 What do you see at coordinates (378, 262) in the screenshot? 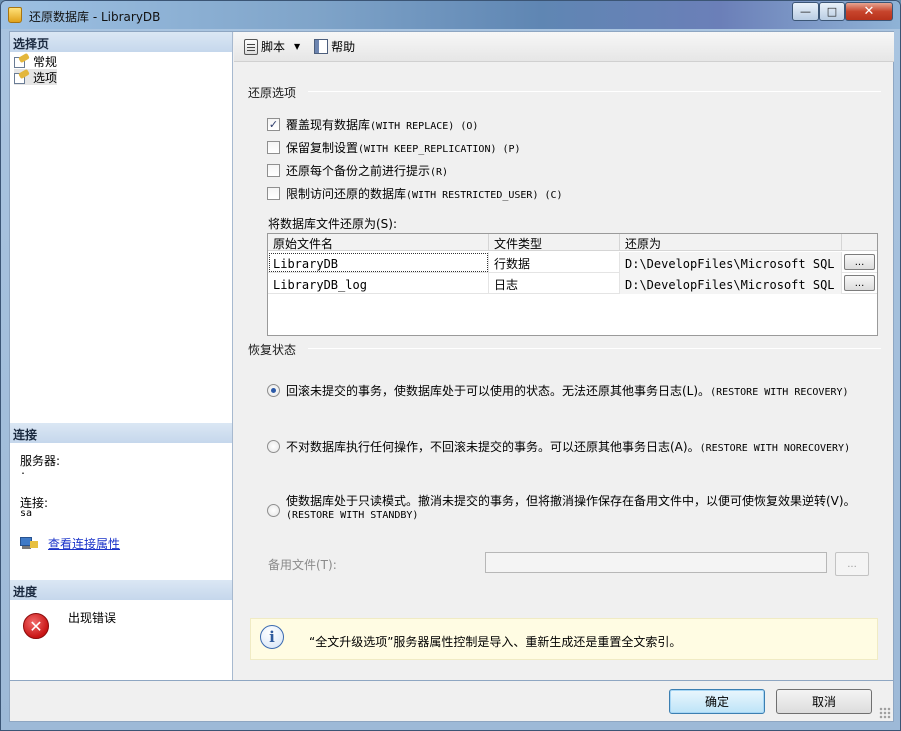
I see `cell-original-name: LibraryDB` at bounding box center [378, 262].